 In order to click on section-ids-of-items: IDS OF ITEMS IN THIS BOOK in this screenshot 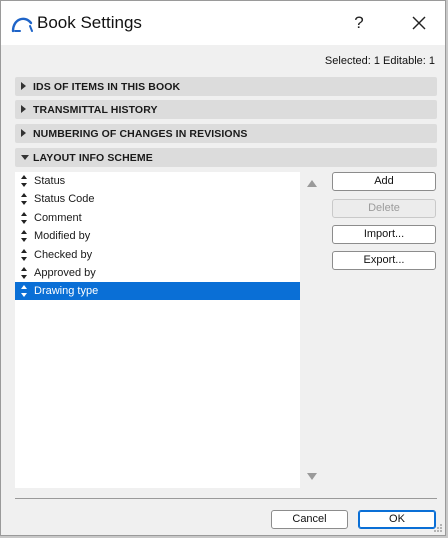, I will do `click(226, 86)`.